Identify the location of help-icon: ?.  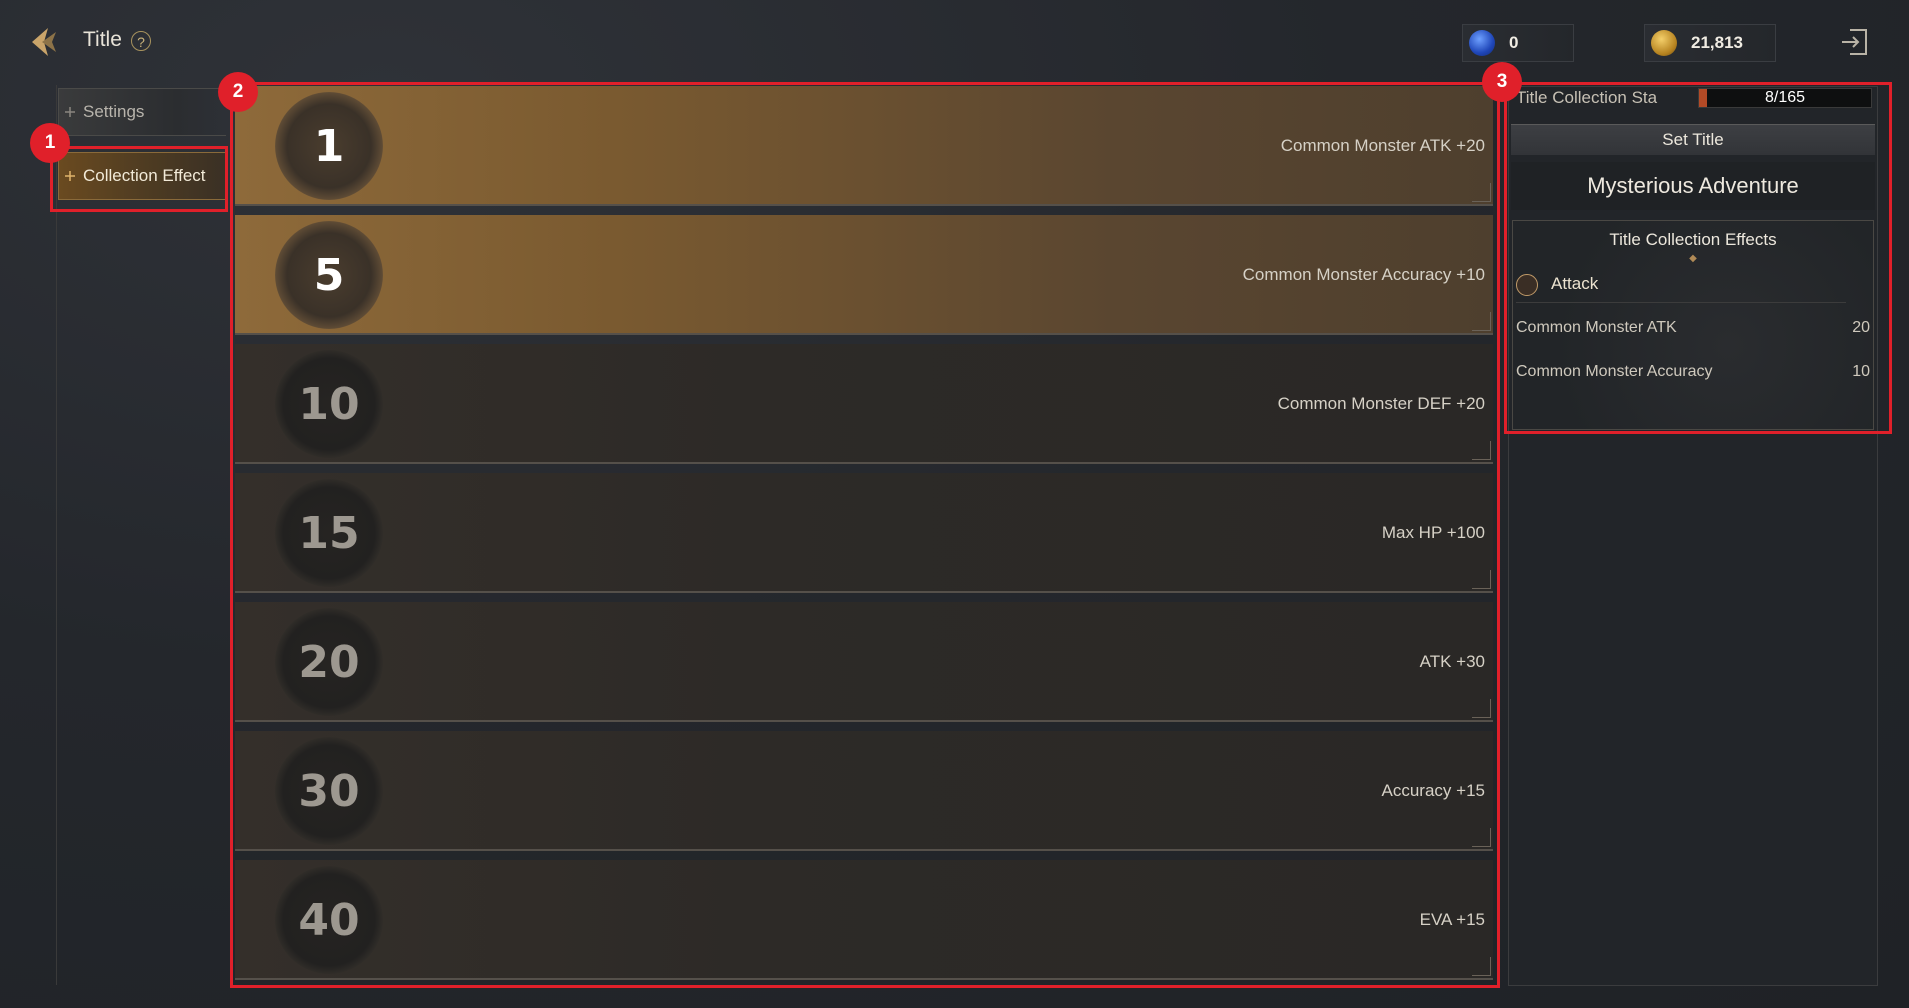
(141, 41).